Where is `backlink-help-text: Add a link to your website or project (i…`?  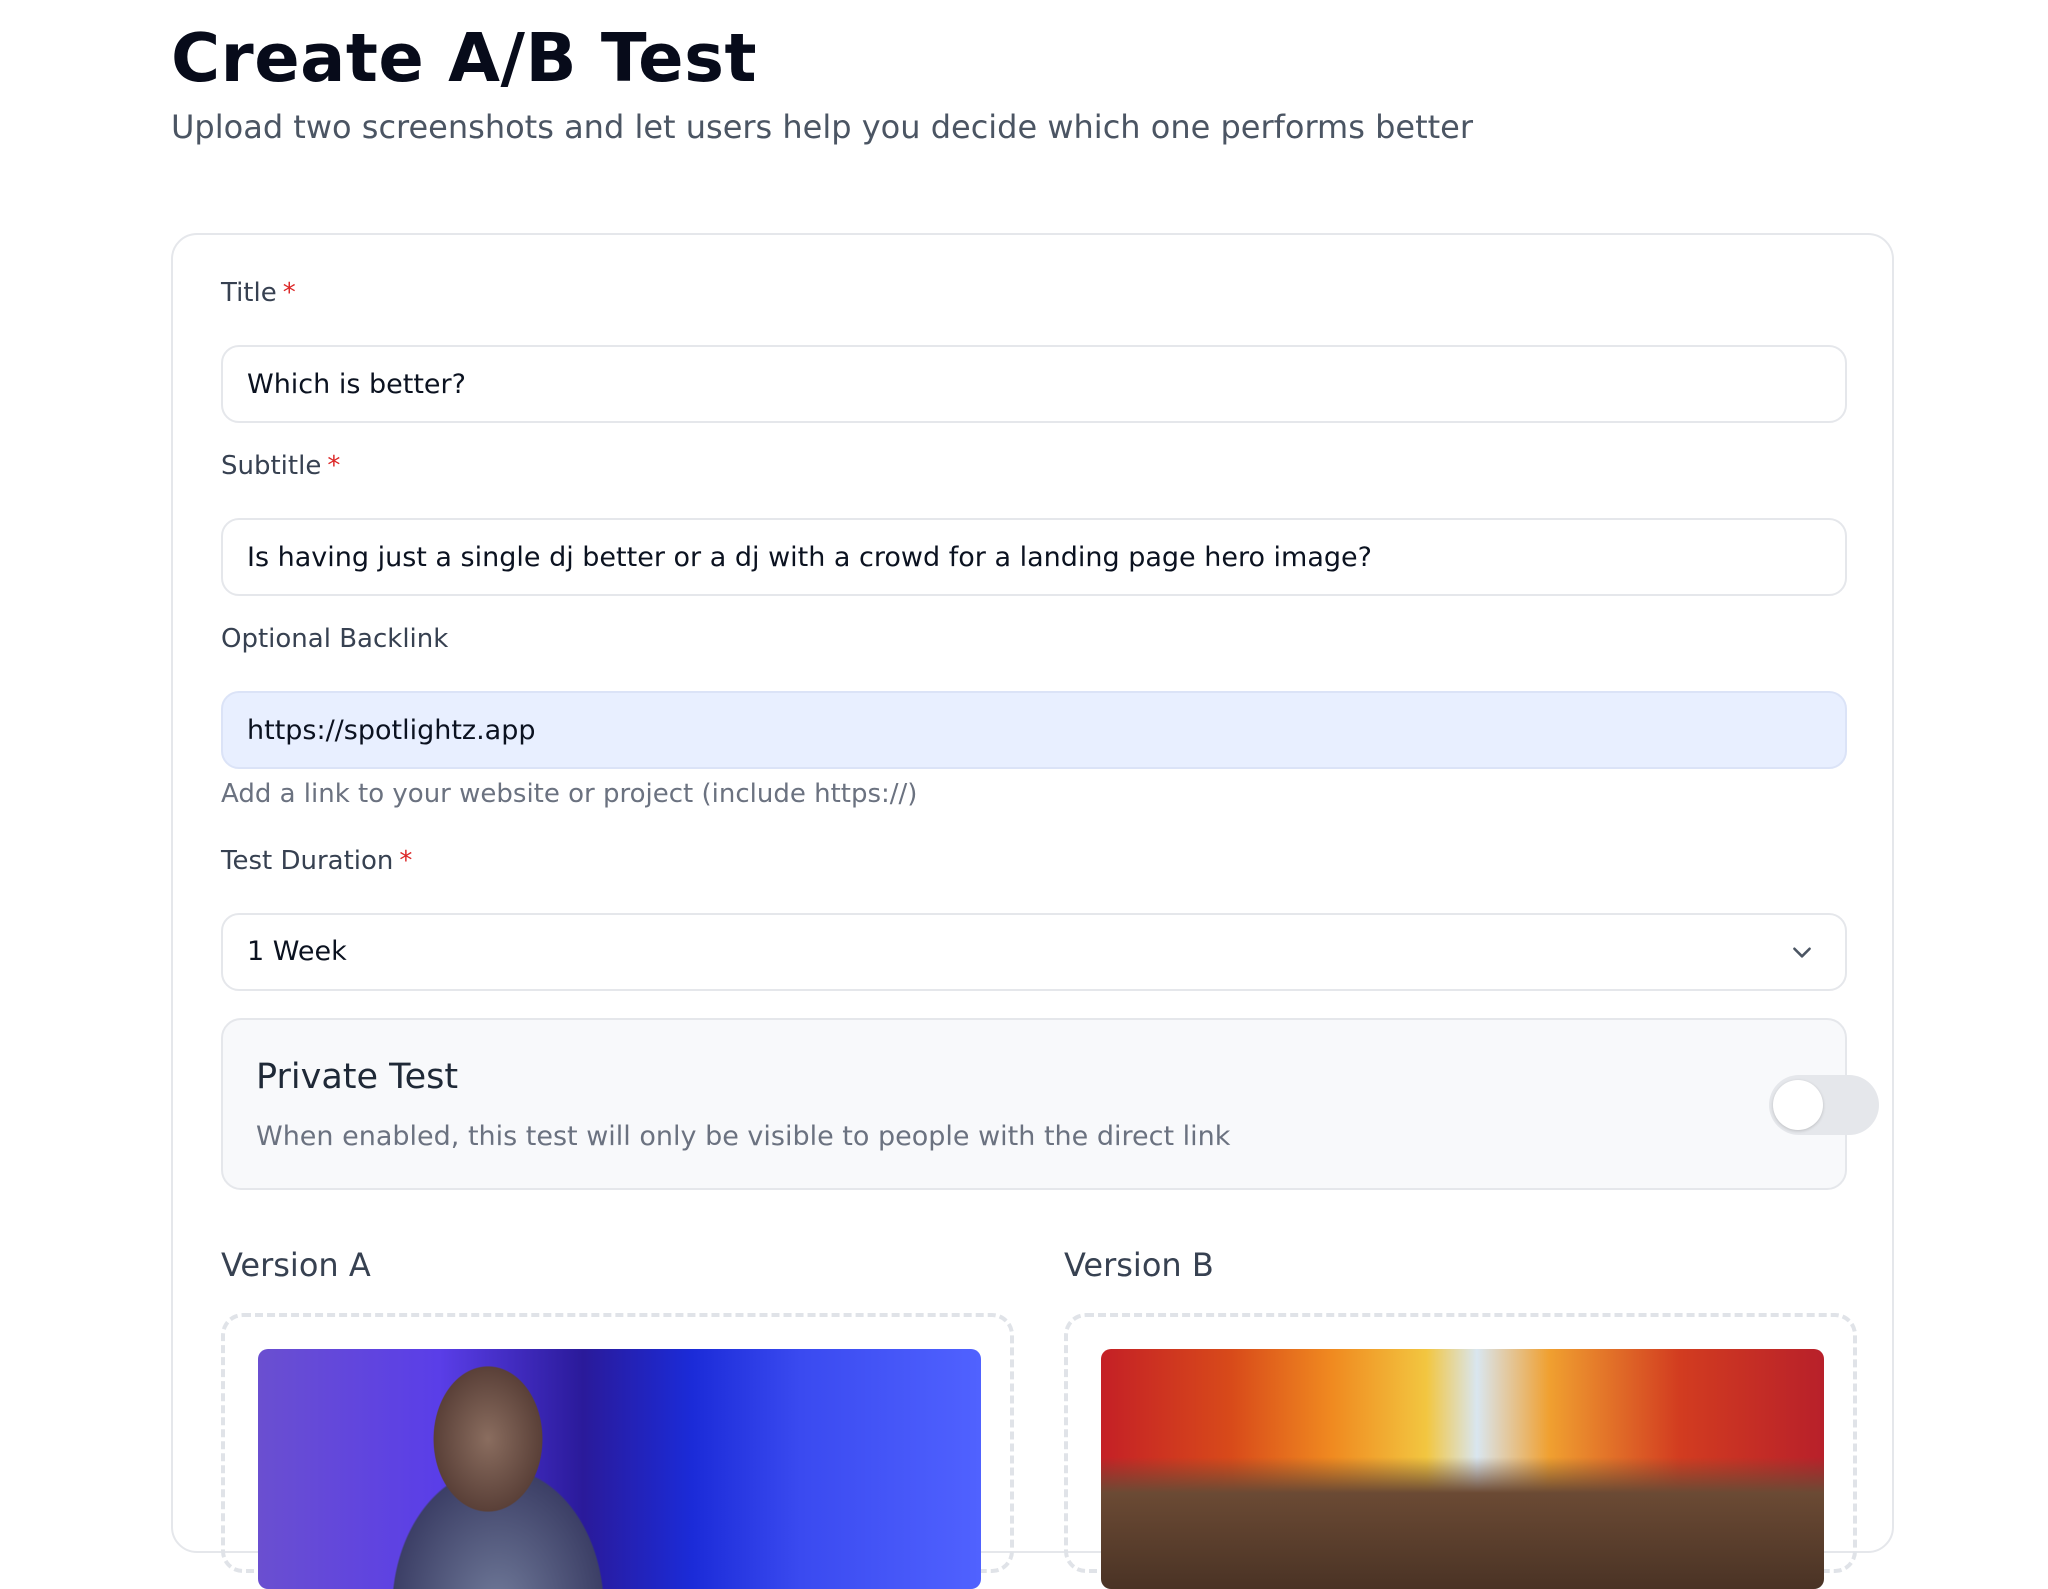
backlink-help-text: Add a link to your website or project (i… is located at coordinates (569, 794).